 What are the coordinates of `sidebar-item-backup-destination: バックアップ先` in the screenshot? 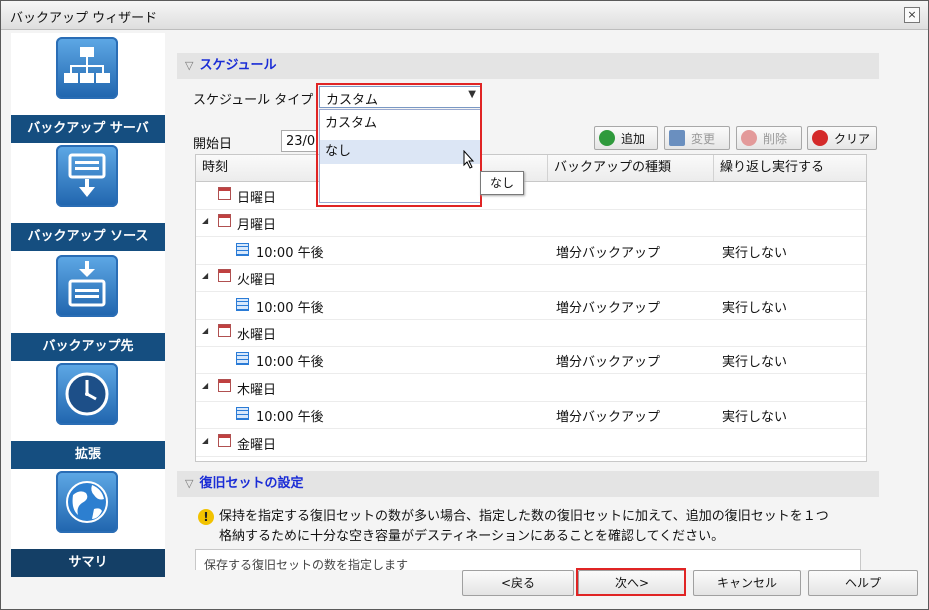 It's located at (88, 306).